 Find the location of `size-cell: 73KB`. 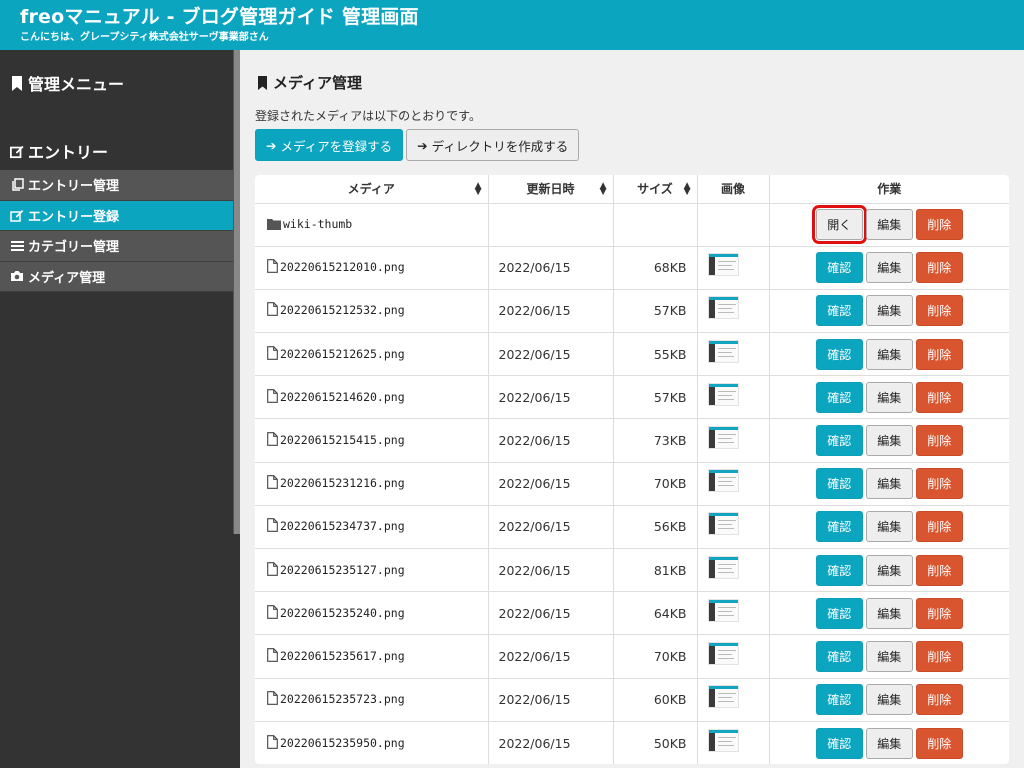

size-cell: 73KB is located at coordinates (655, 440).